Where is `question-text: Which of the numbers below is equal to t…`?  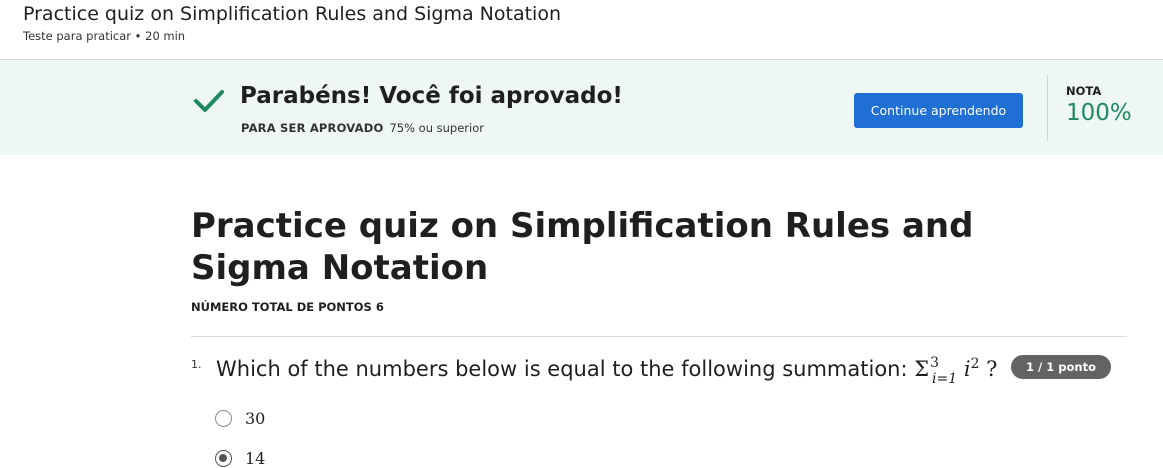 question-text: Which of the numbers below is equal to t… is located at coordinates (607, 371).